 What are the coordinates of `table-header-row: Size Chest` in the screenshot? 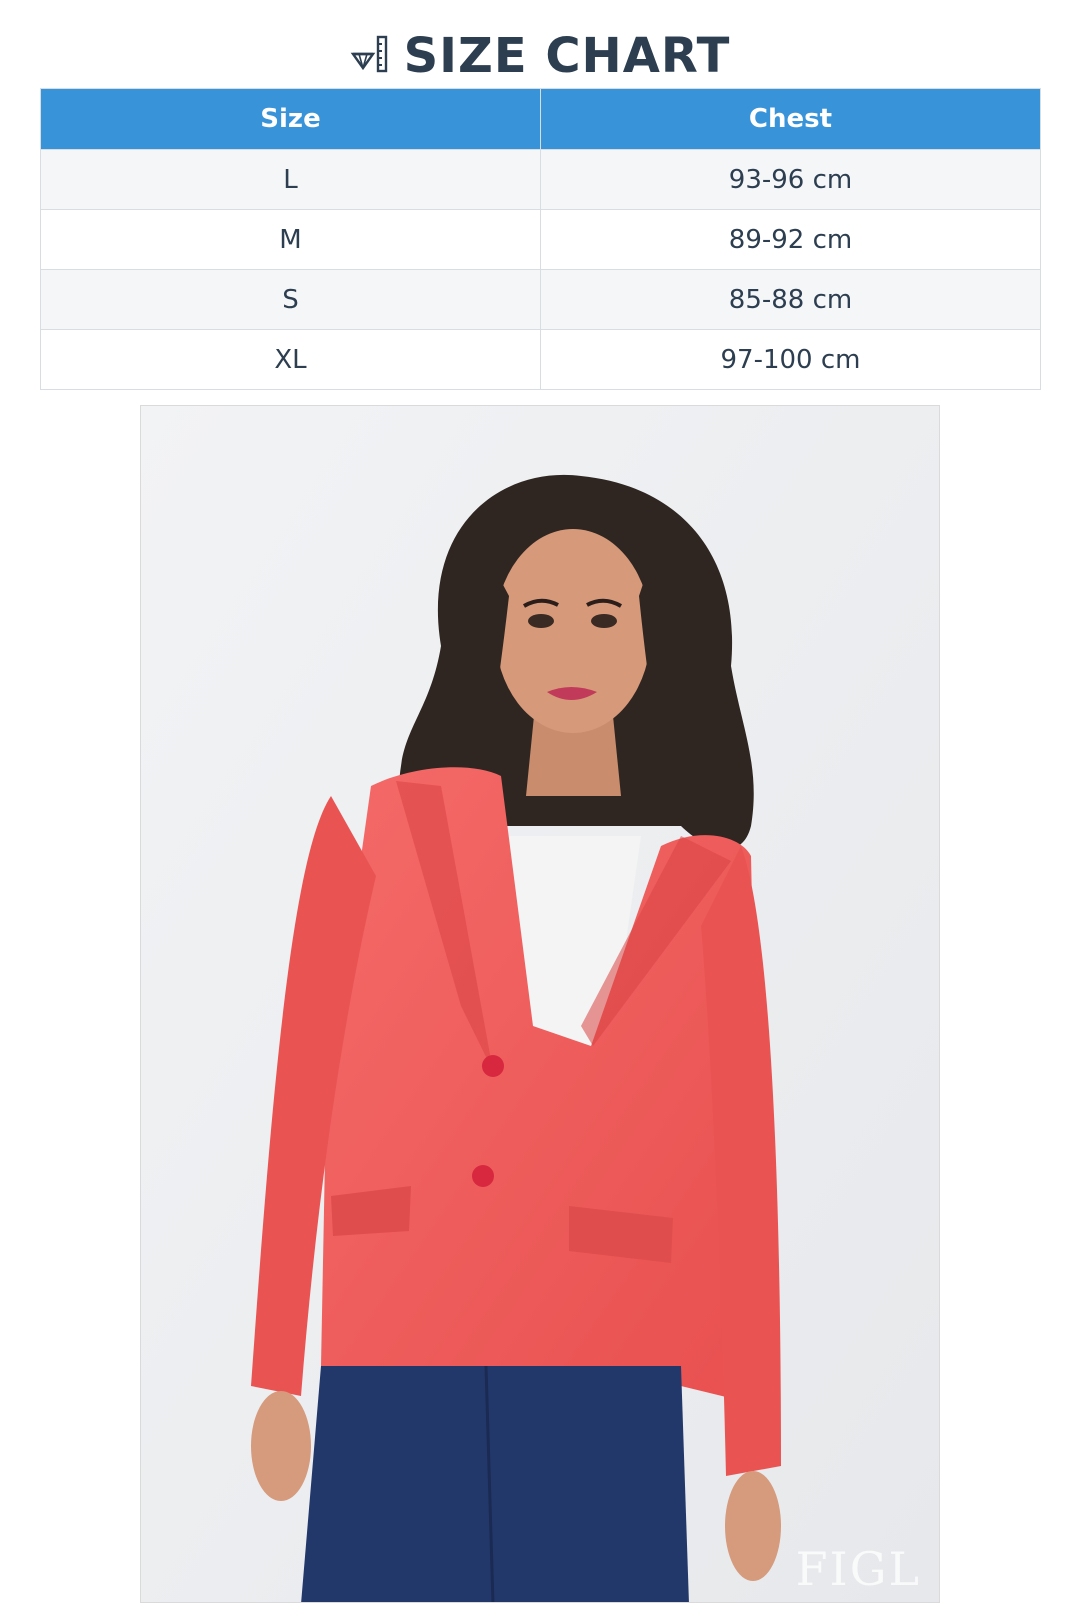 It's located at (540, 119).